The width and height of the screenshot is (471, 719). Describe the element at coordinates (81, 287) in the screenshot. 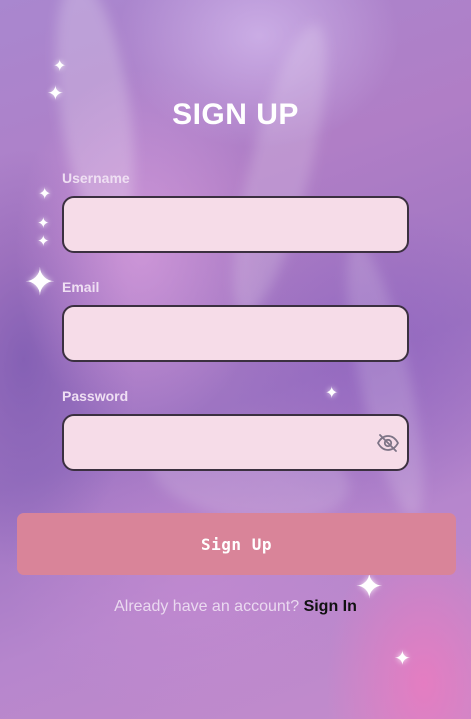

I see `email-label: Email` at that location.